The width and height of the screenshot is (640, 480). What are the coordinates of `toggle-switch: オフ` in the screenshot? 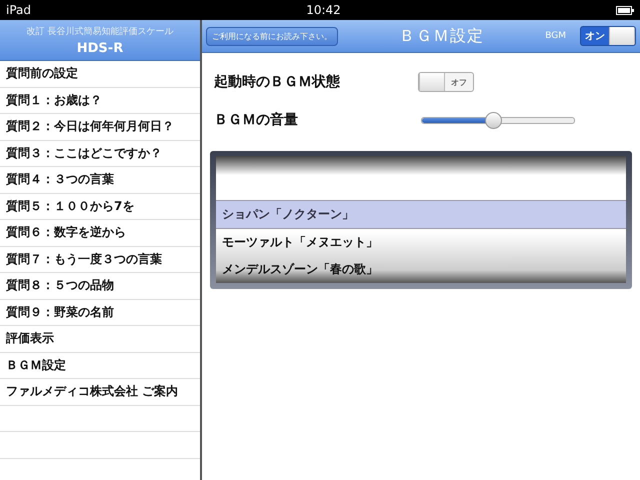 It's located at (446, 82).